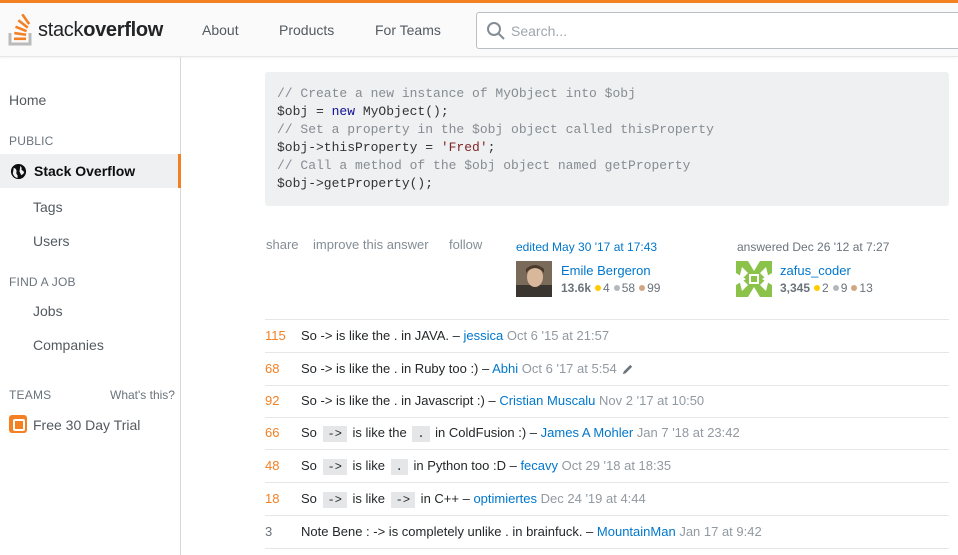  Describe the element at coordinates (726, 31) in the screenshot. I see `search-input` at that location.